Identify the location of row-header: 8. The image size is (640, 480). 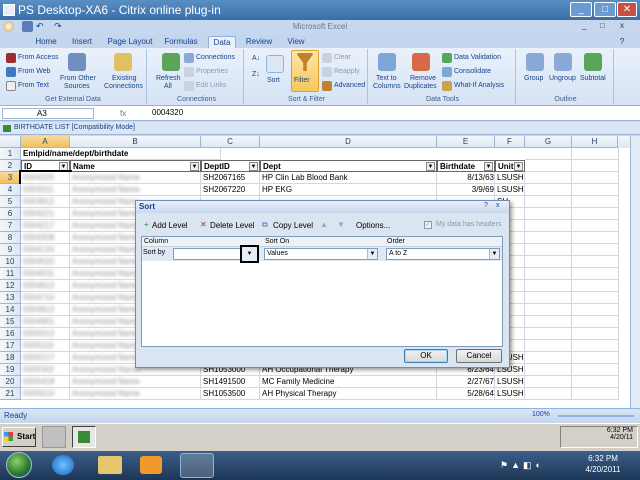
(10, 238).